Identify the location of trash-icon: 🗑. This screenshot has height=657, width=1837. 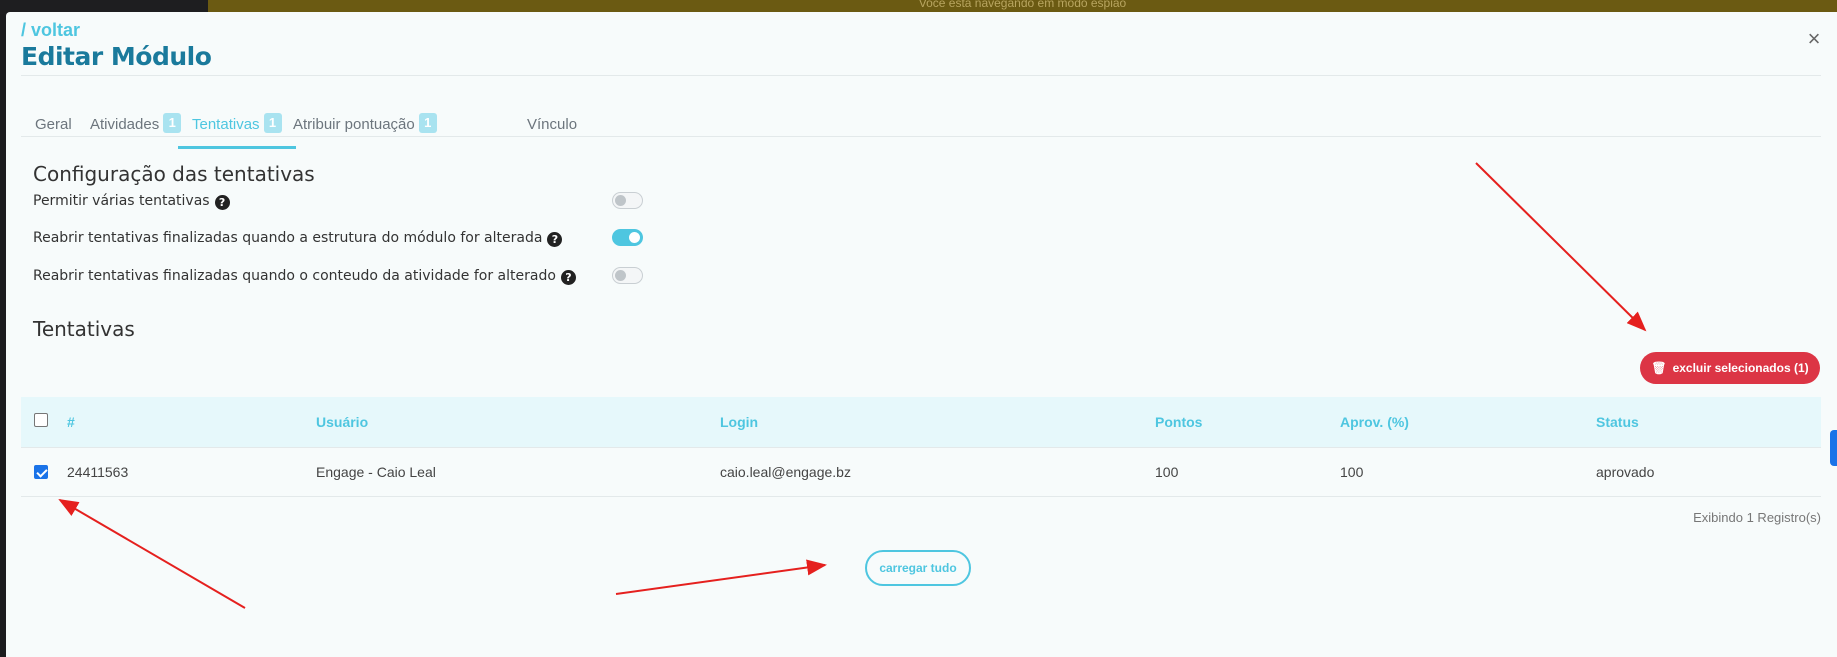
(1659, 368).